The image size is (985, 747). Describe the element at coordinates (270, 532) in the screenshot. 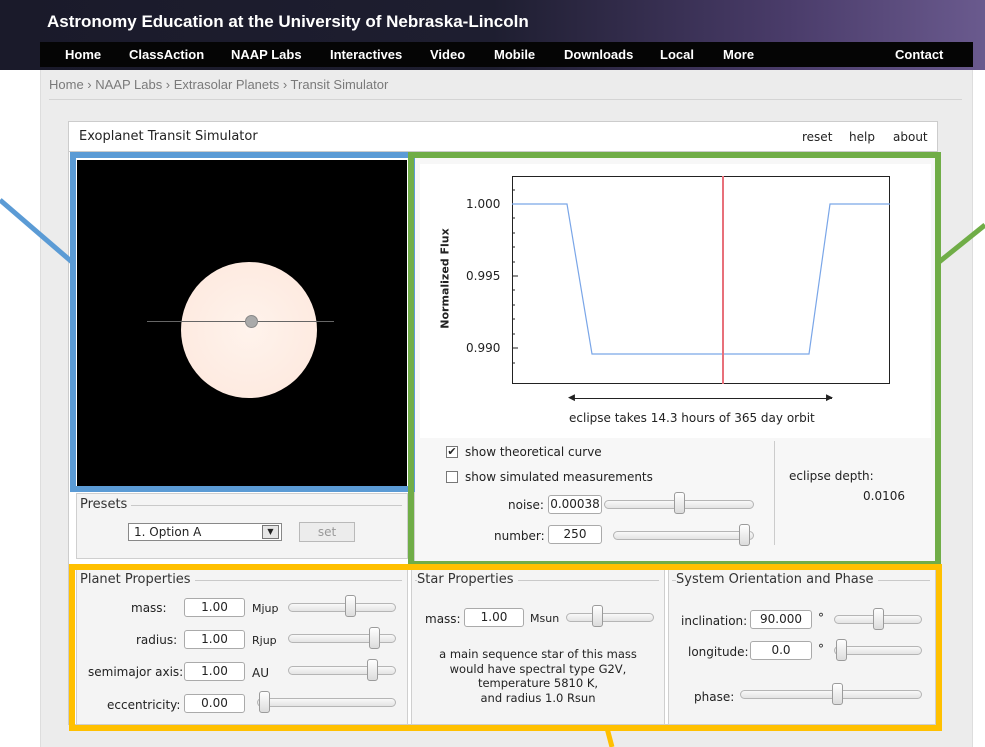

I see `chevron-down-icon: ▼` at that location.